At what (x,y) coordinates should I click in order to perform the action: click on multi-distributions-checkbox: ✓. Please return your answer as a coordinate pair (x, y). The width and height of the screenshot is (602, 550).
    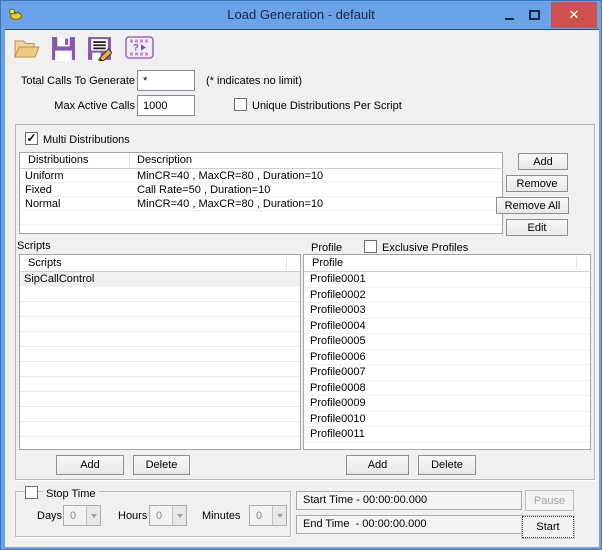
    Looking at the image, I should click on (31, 138).